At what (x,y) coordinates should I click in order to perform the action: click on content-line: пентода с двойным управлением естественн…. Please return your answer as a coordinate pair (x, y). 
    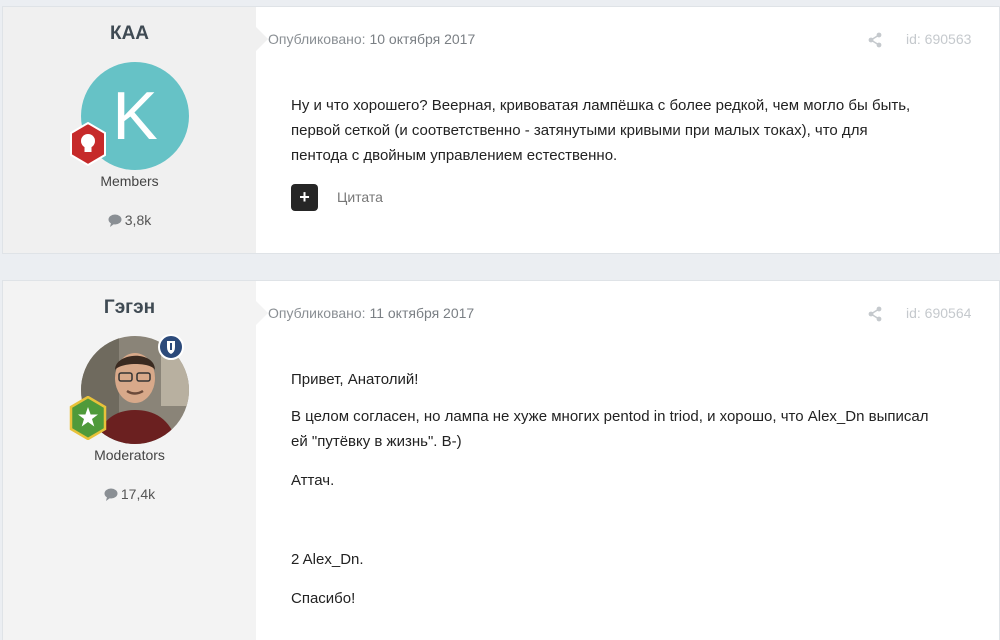
    Looking at the image, I should click on (454, 155).